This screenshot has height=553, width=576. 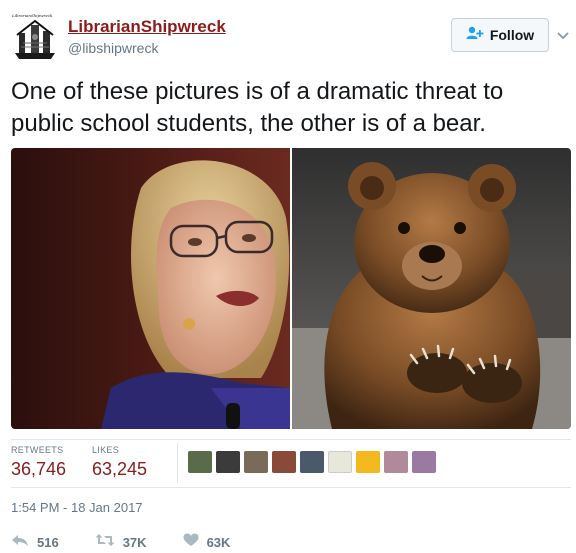 I want to click on reply-button: 516, so click(x=35, y=542).